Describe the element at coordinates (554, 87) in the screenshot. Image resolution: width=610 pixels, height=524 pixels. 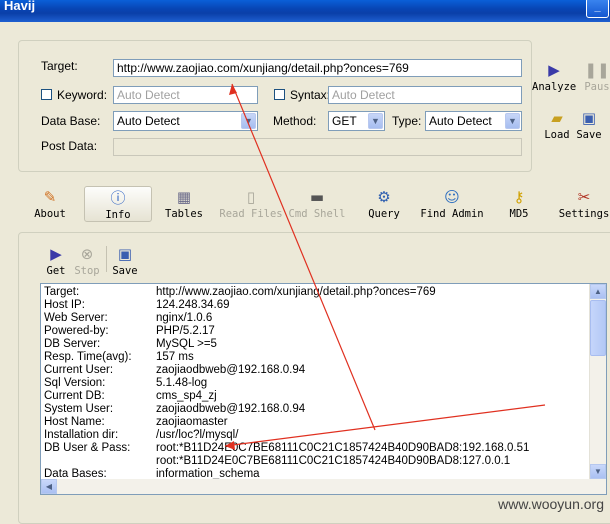
I see `analyze-label: Analyze` at that location.